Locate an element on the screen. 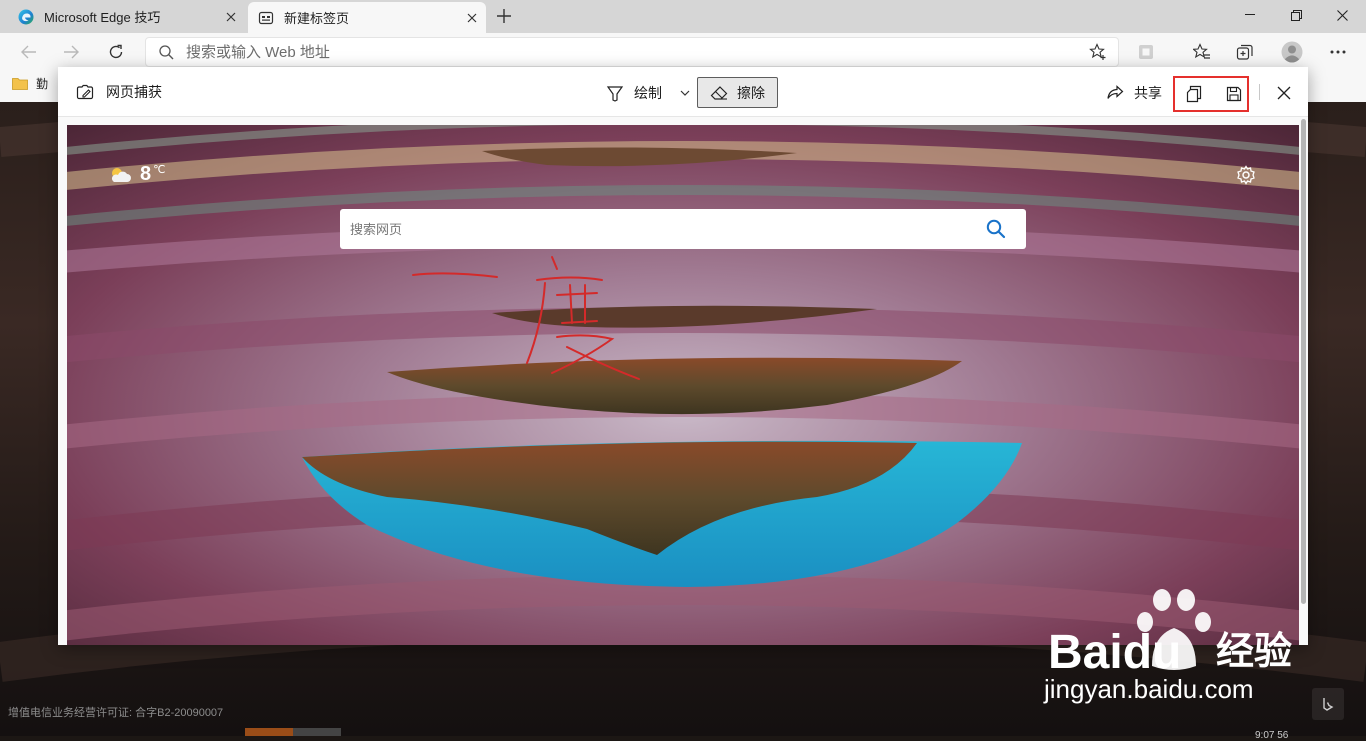 This screenshot has height=741, width=1366. tab-edge-tips: Microsoft Edge 技巧 is located at coordinates (126, 16).